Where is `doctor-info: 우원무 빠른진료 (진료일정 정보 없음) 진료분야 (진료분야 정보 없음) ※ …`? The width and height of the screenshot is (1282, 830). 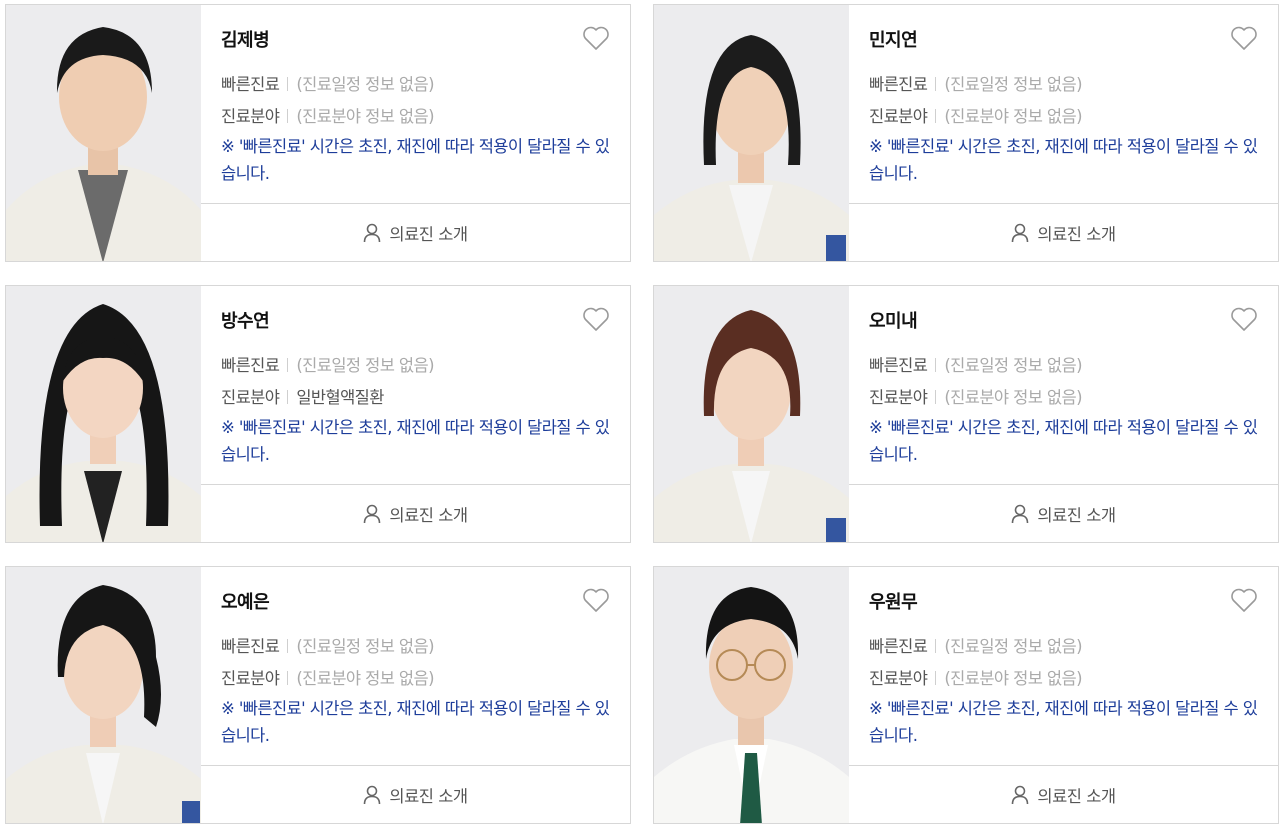
doctor-info: 우원무 빠른진료 (진료일정 정보 없음) 진료분야 (진료분야 정보 없음) ※ … is located at coordinates (1063, 666).